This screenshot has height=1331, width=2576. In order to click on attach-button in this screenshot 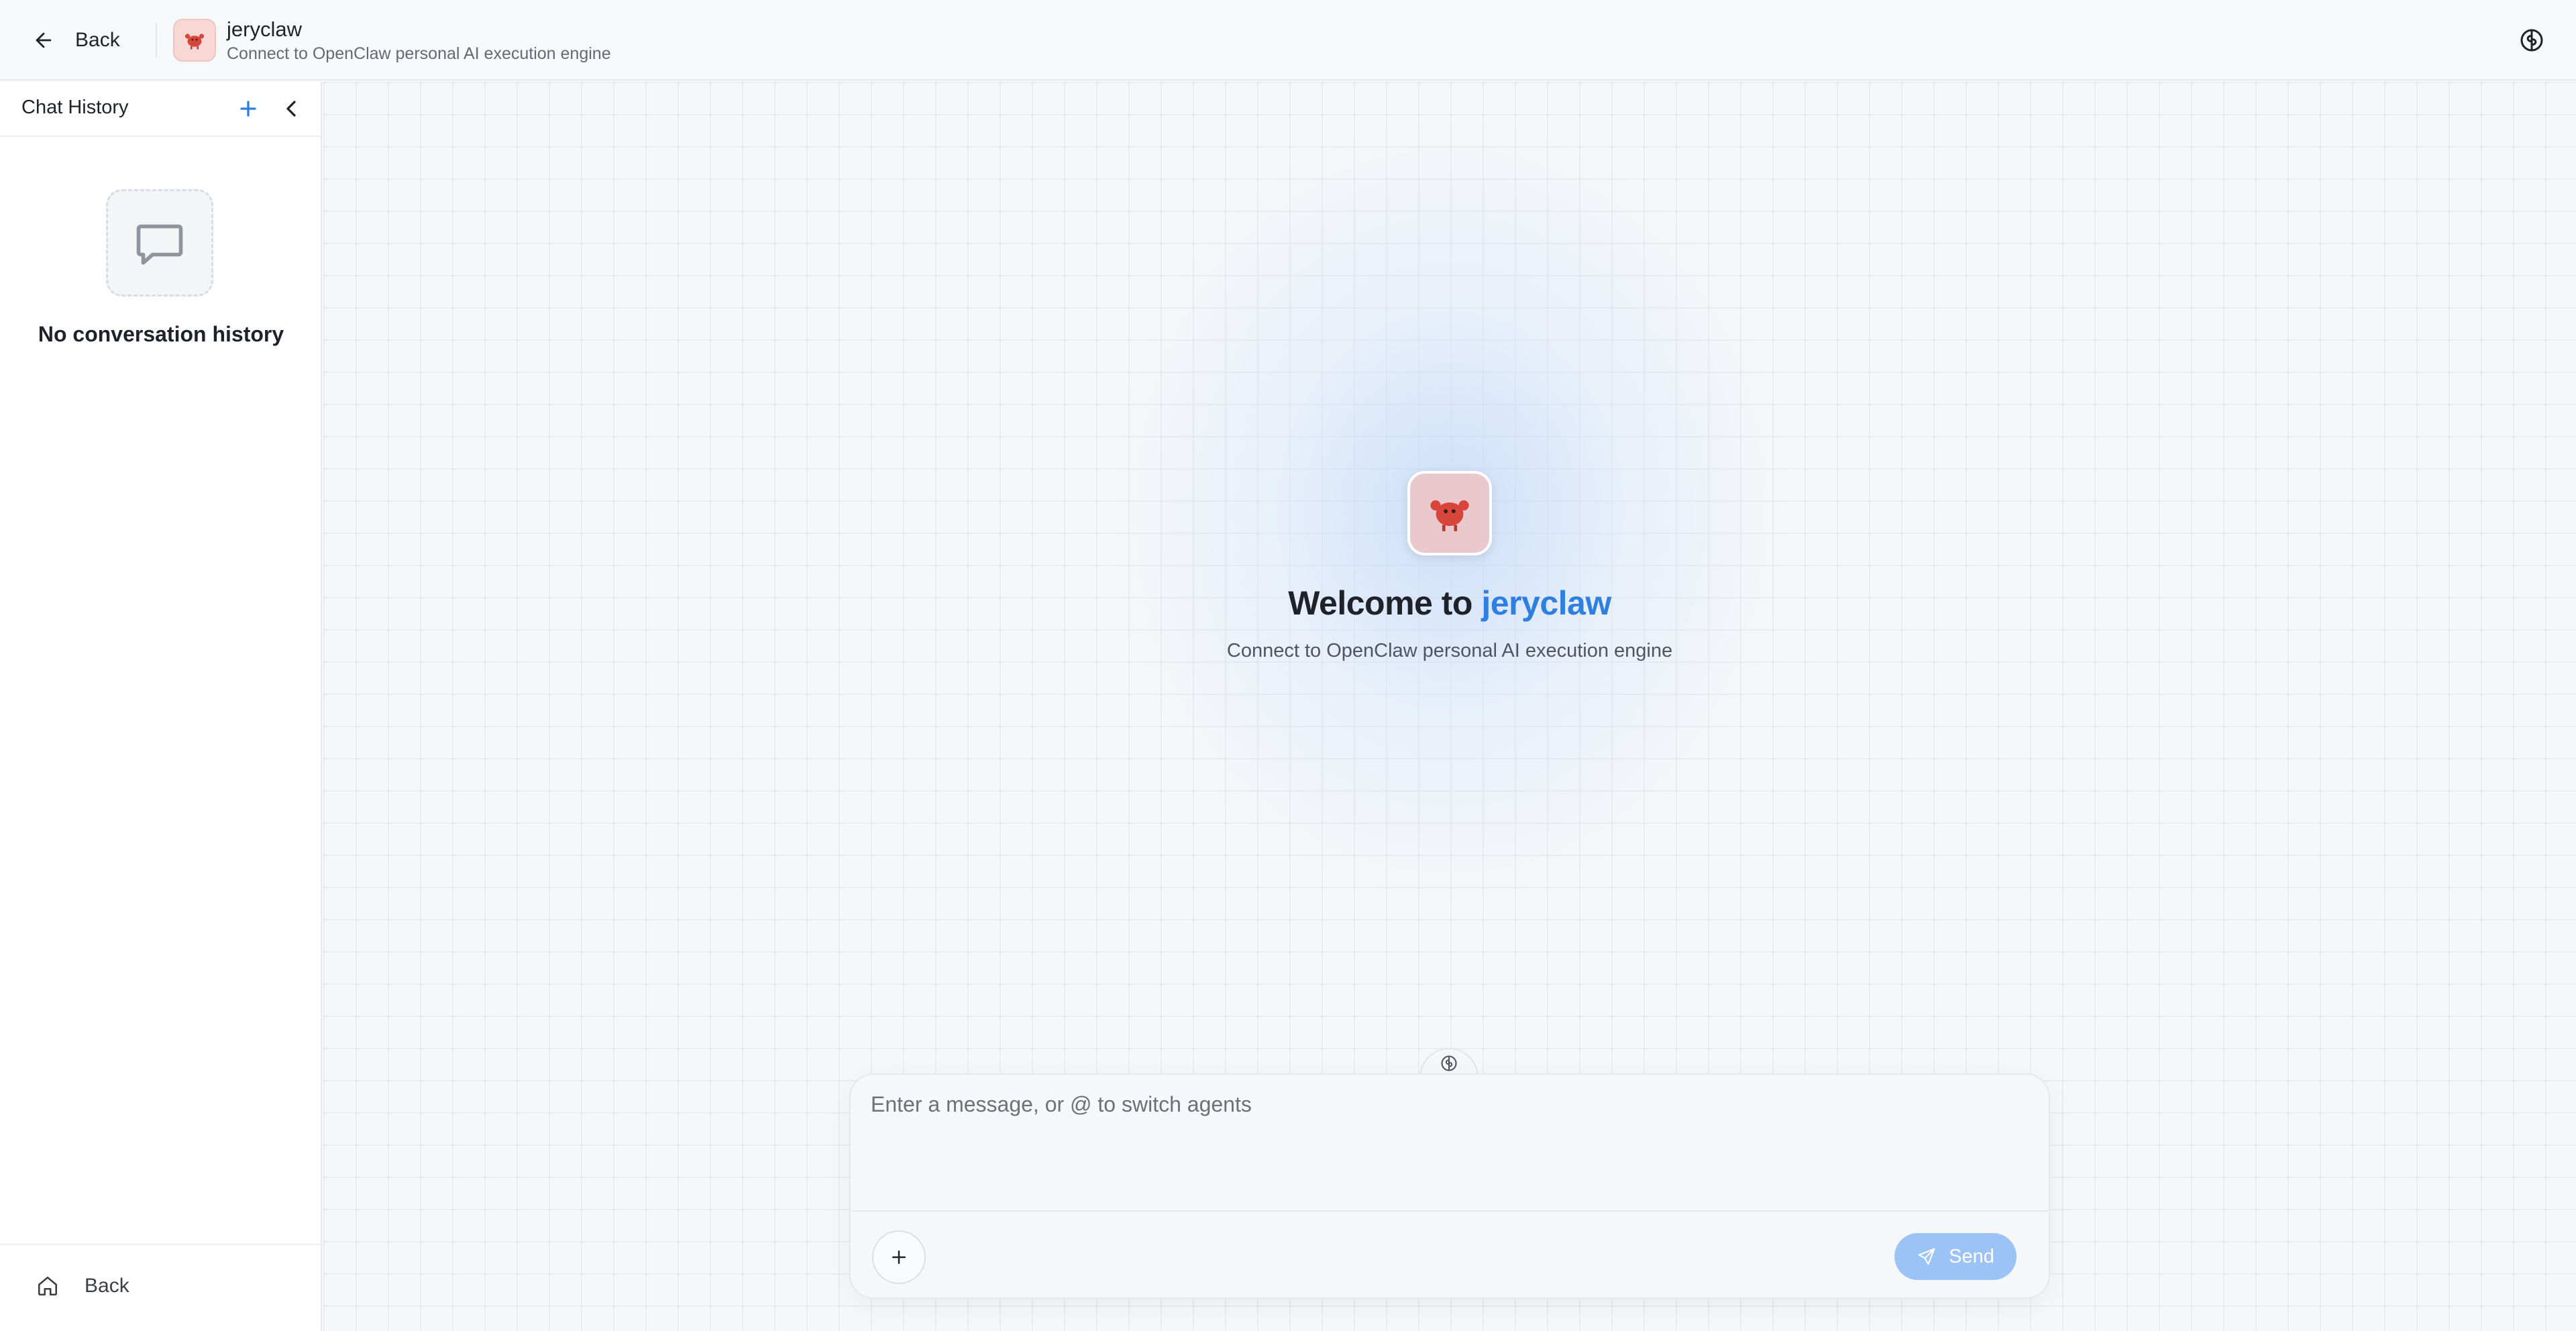, I will do `click(899, 1257)`.